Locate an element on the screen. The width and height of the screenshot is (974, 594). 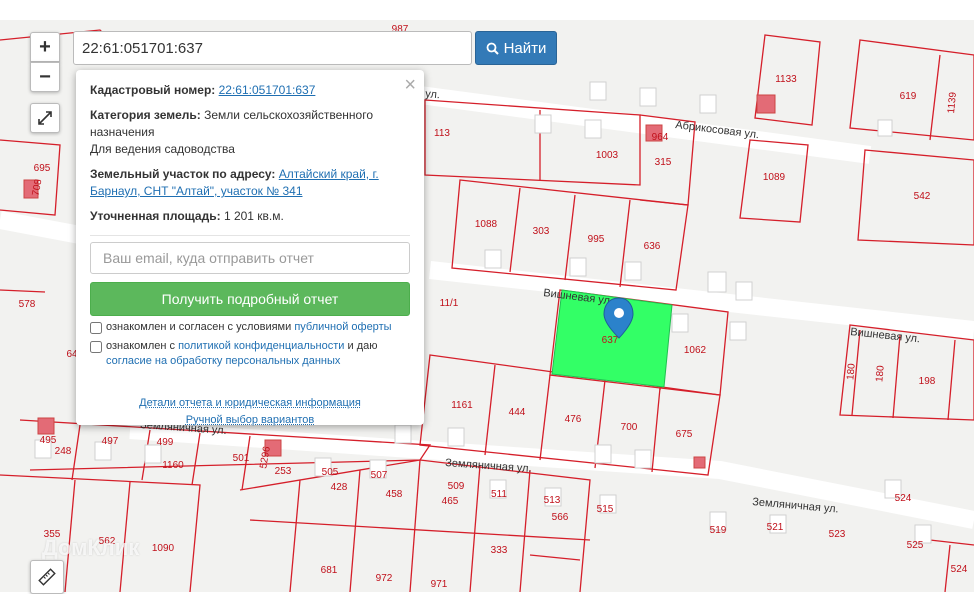
ruler-button is located at coordinates (47, 577).